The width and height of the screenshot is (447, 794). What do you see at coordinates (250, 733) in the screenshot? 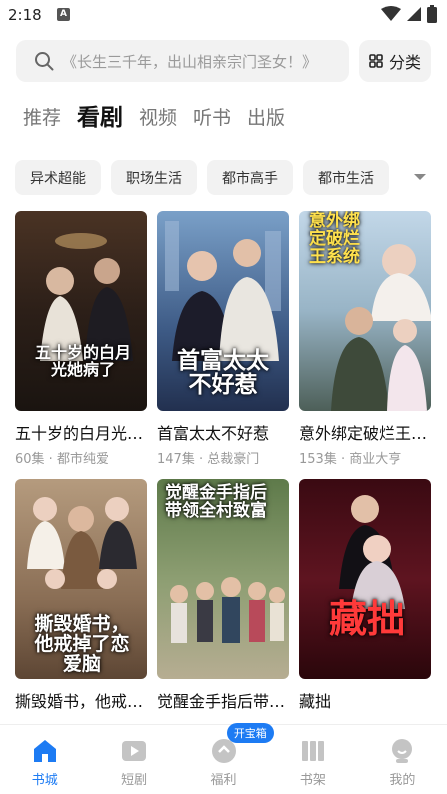
I see `treasure-badge: 开宝箱` at bounding box center [250, 733].